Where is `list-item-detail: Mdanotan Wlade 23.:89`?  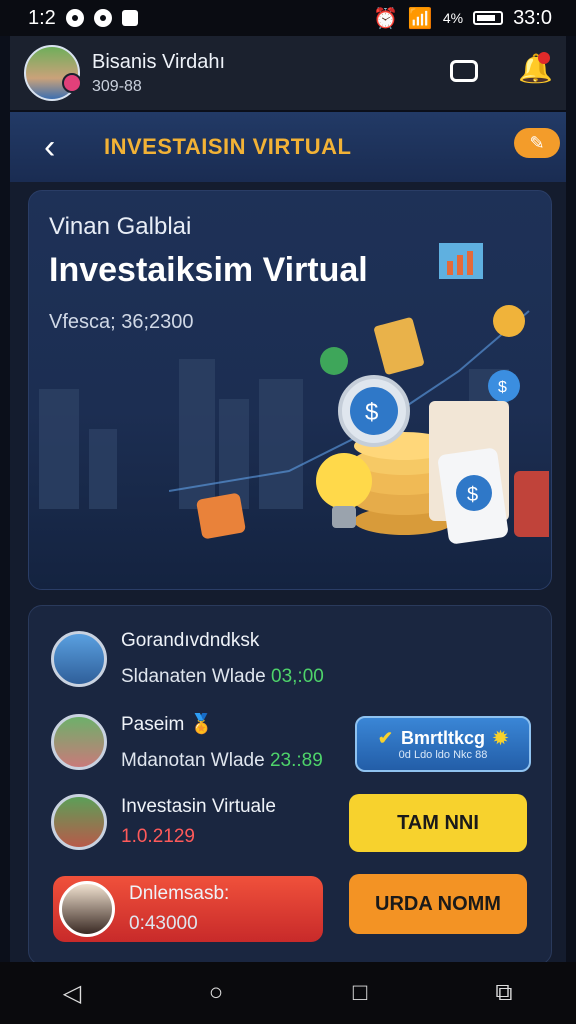
list-item-detail: Mdanotan Wlade 23.:89 is located at coordinates (222, 761).